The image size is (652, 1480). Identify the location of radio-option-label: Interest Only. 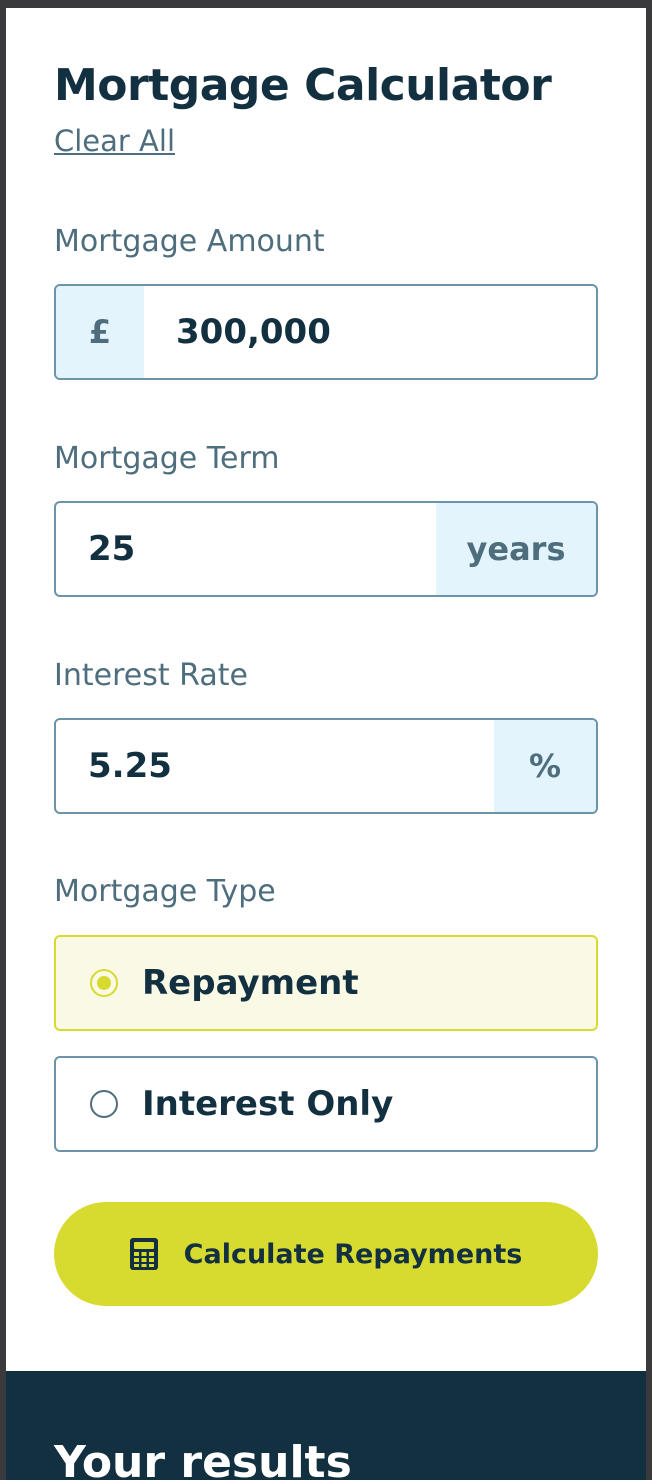
(268, 1104).